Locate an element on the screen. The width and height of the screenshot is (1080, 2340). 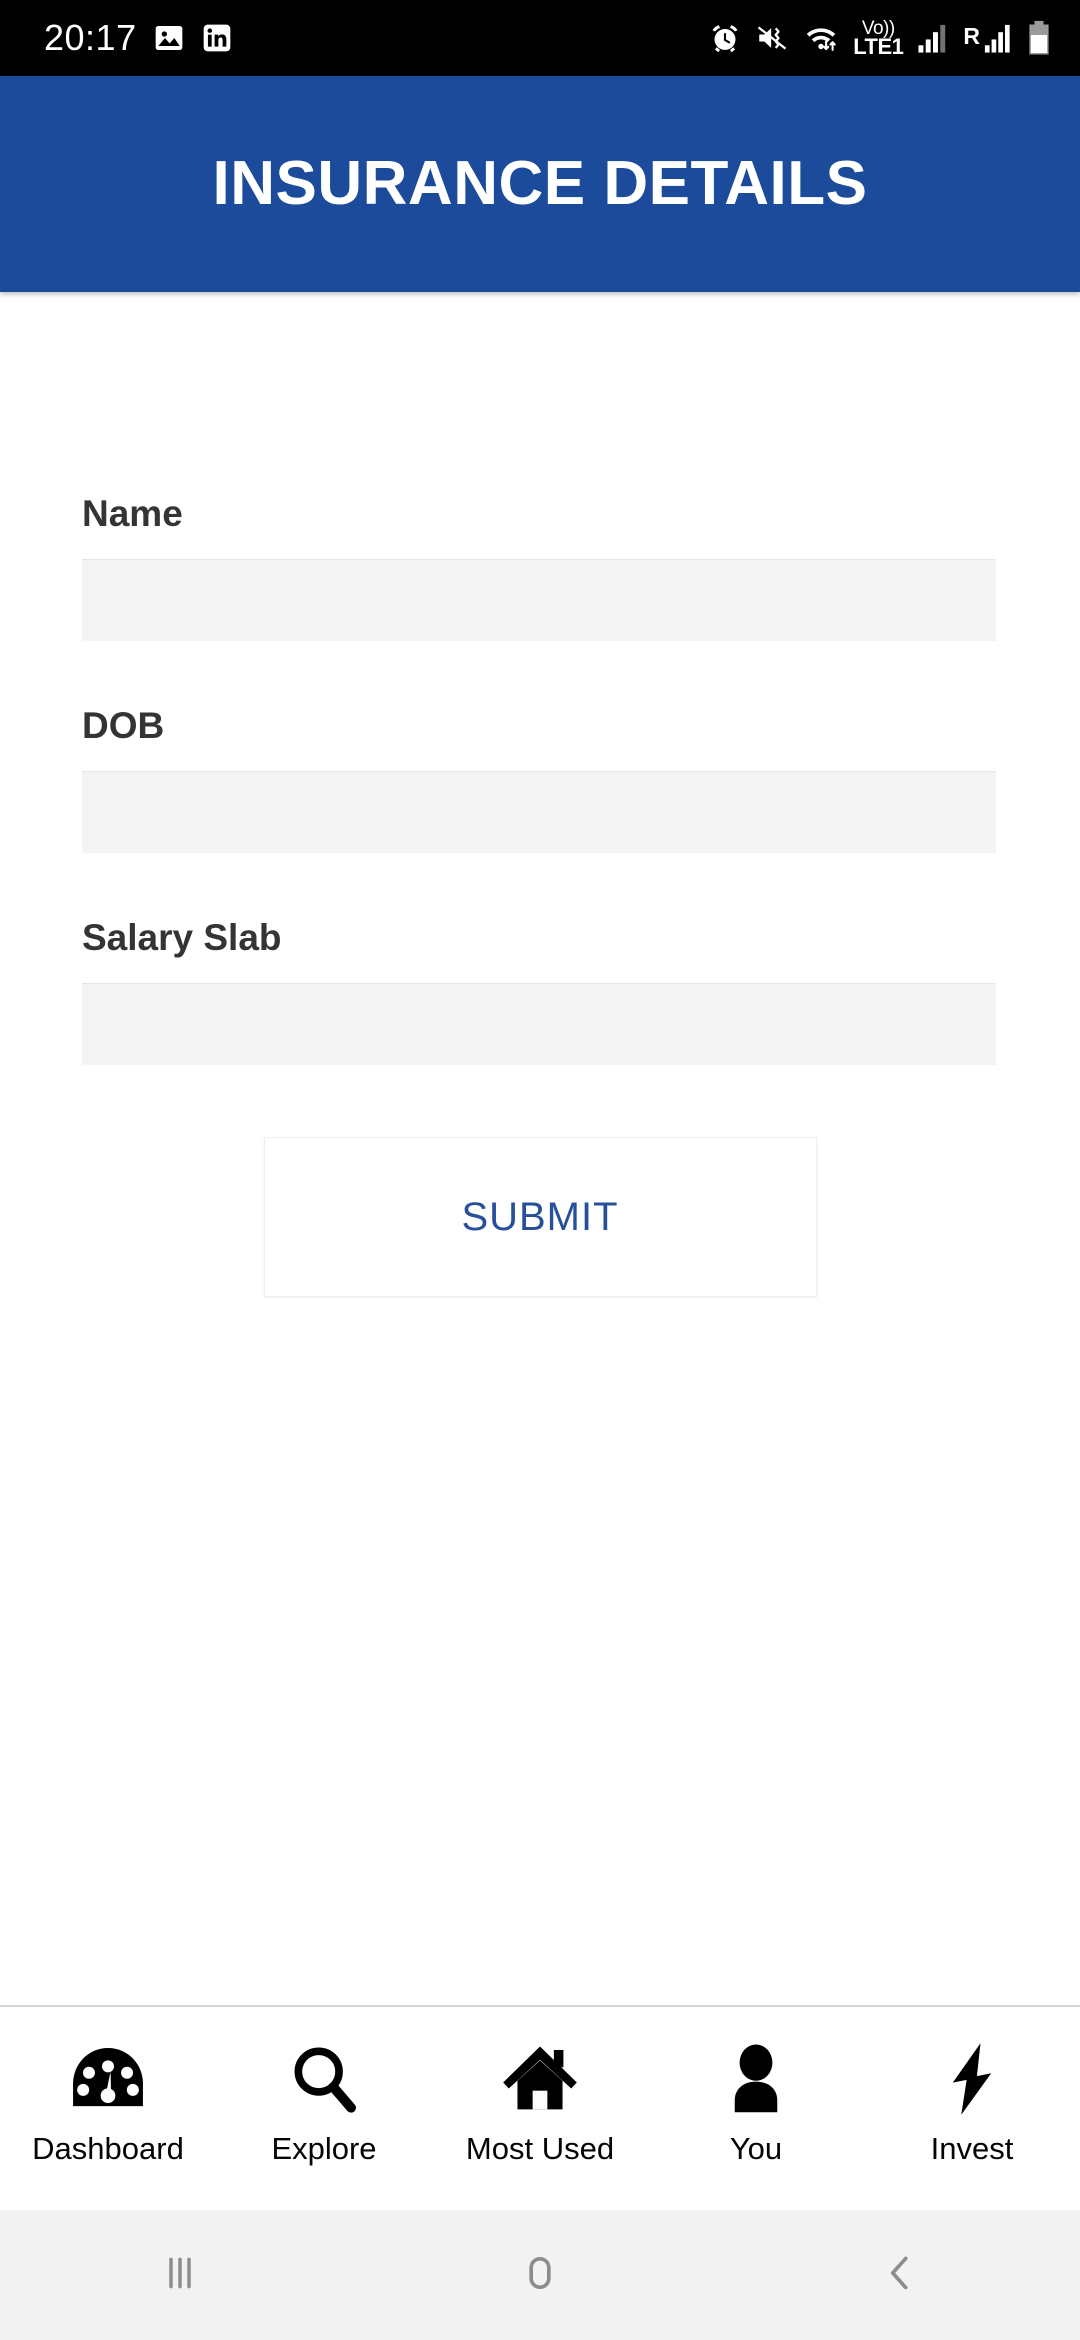
battery-icon is located at coordinates (1039, 38).